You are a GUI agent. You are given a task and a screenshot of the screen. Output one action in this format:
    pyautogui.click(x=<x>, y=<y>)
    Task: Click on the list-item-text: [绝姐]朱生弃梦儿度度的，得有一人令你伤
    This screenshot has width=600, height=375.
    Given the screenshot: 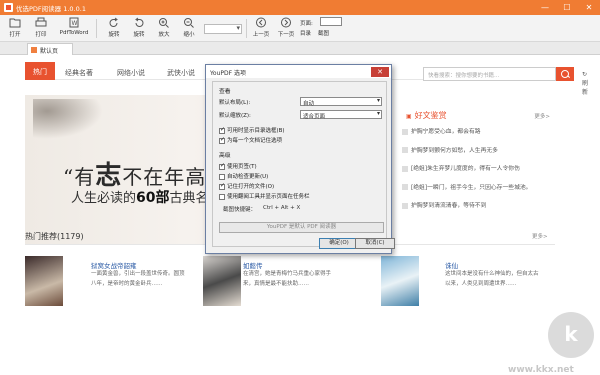 What is the action you would take?
    pyautogui.click(x=465, y=169)
    